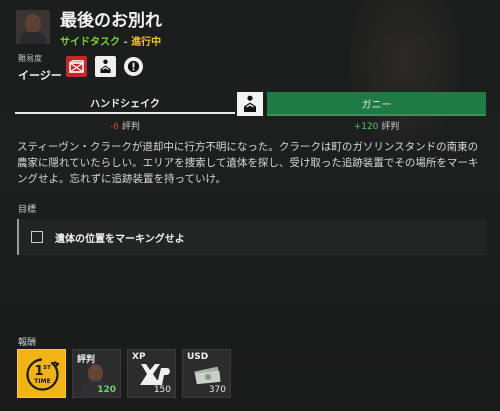  What do you see at coordinates (162, 390) in the screenshot?
I see `reward-xp-value: 150` at bounding box center [162, 390].